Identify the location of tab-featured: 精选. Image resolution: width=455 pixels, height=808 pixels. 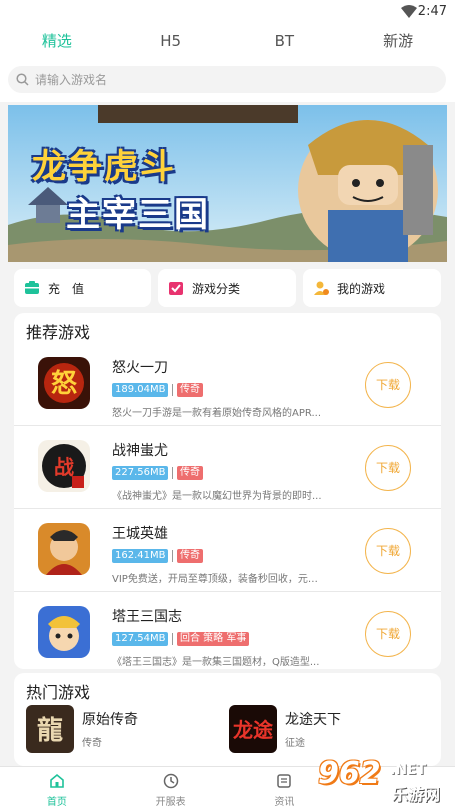
(57, 42).